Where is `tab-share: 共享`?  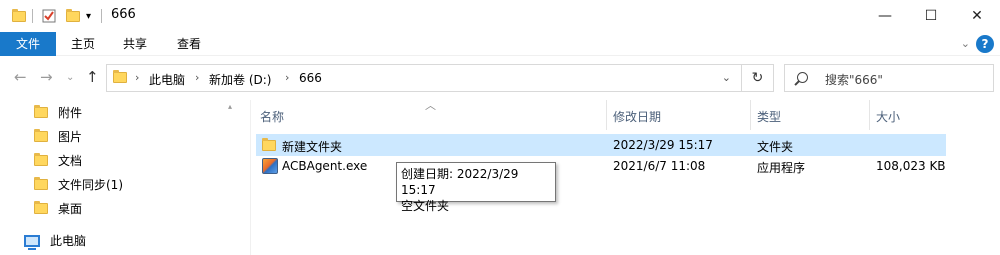
tab-share: 共享 is located at coordinates (135, 44).